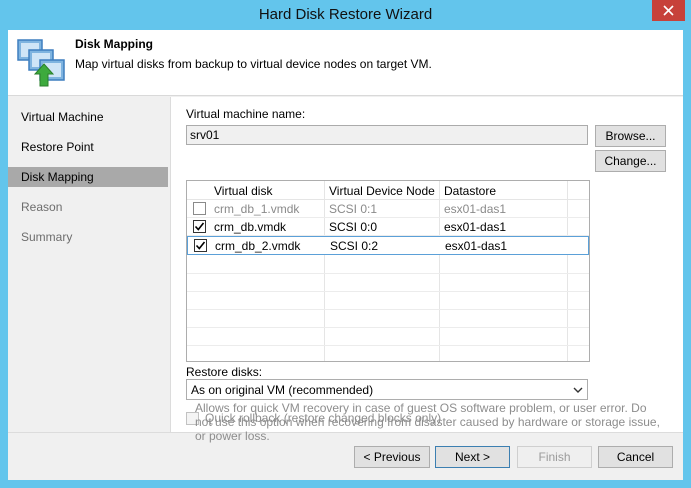  Describe the element at coordinates (470, 191) in the screenshot. I see `column-header-datastore: Datastore` at that location.